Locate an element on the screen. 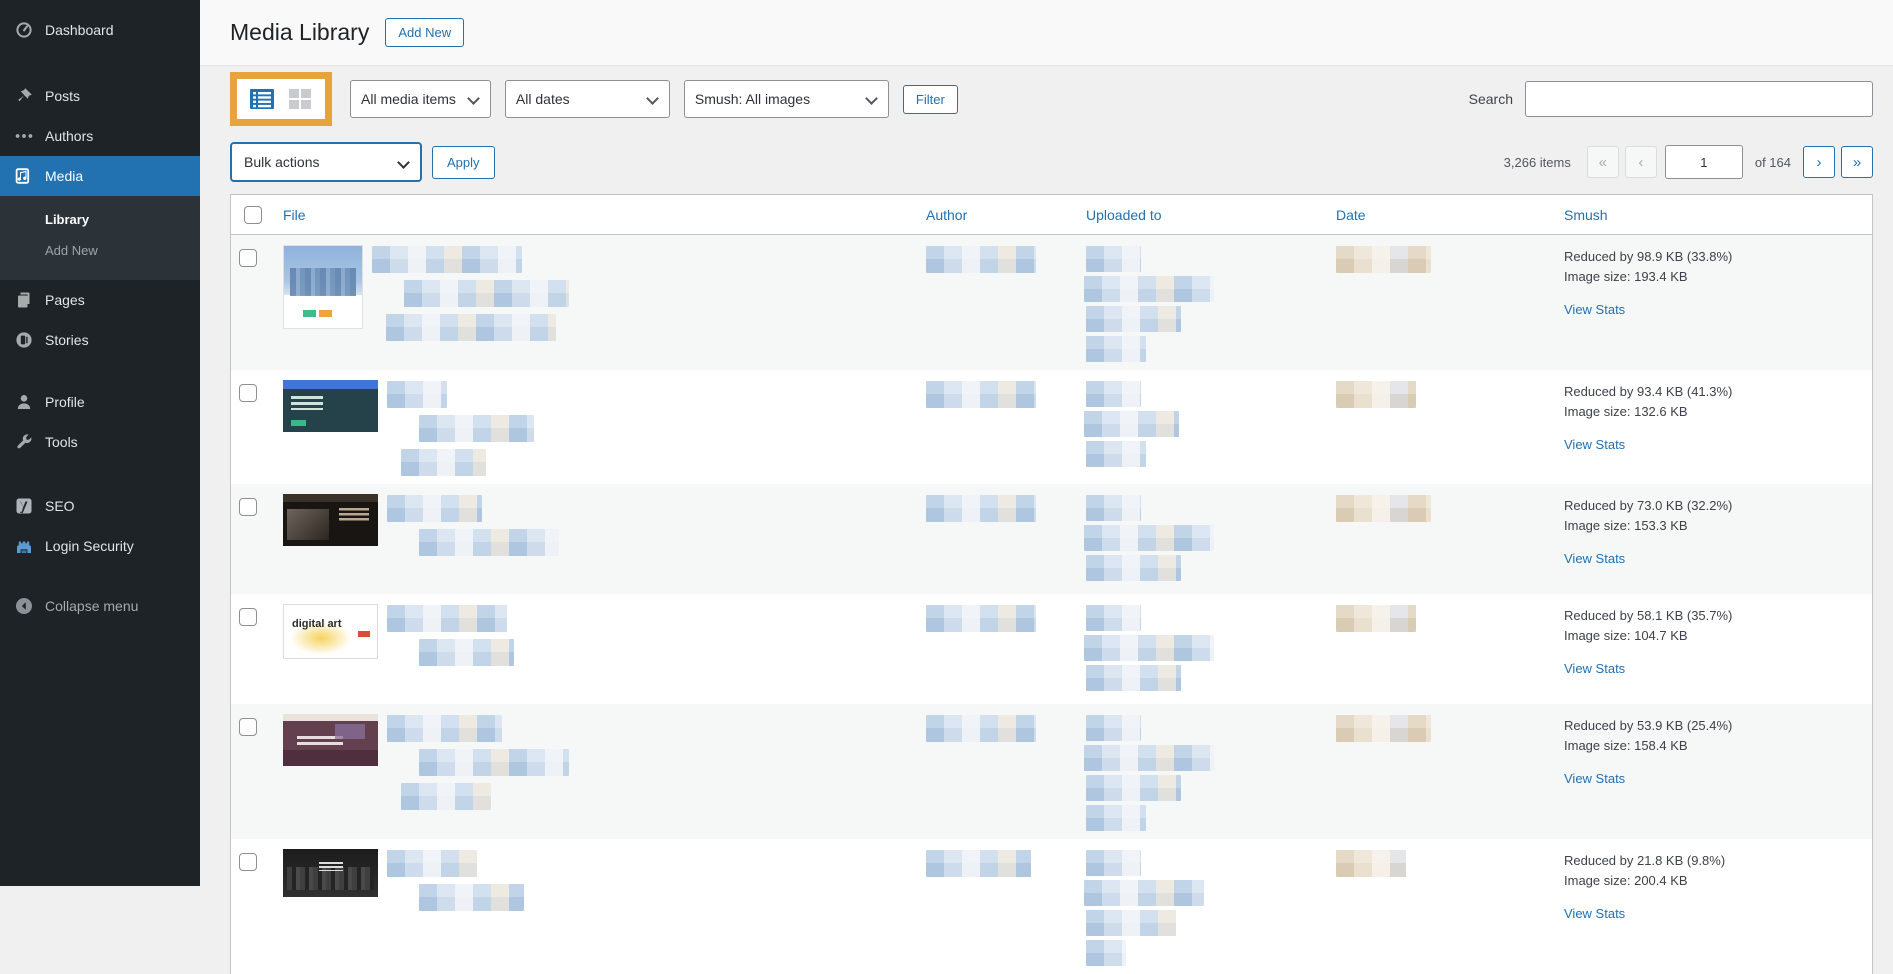 The width and height of the screenshot is (1893, 974). date-filter-select: All dates is located at coordinates (587, 99).